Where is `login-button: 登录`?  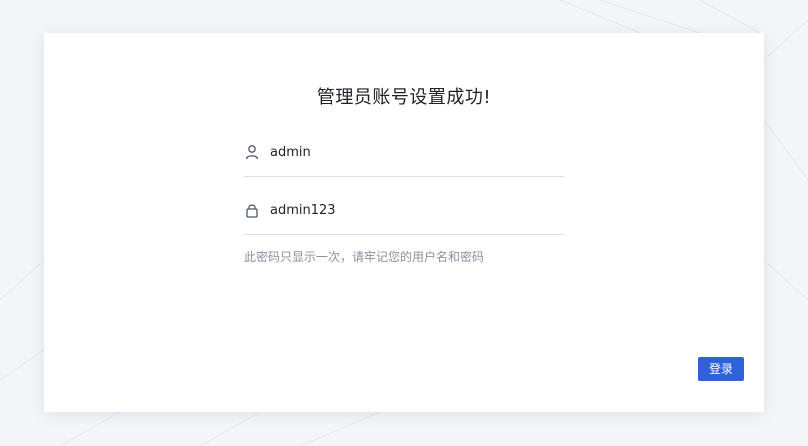
login-button: 登录 is located at coordinates (721, 369).